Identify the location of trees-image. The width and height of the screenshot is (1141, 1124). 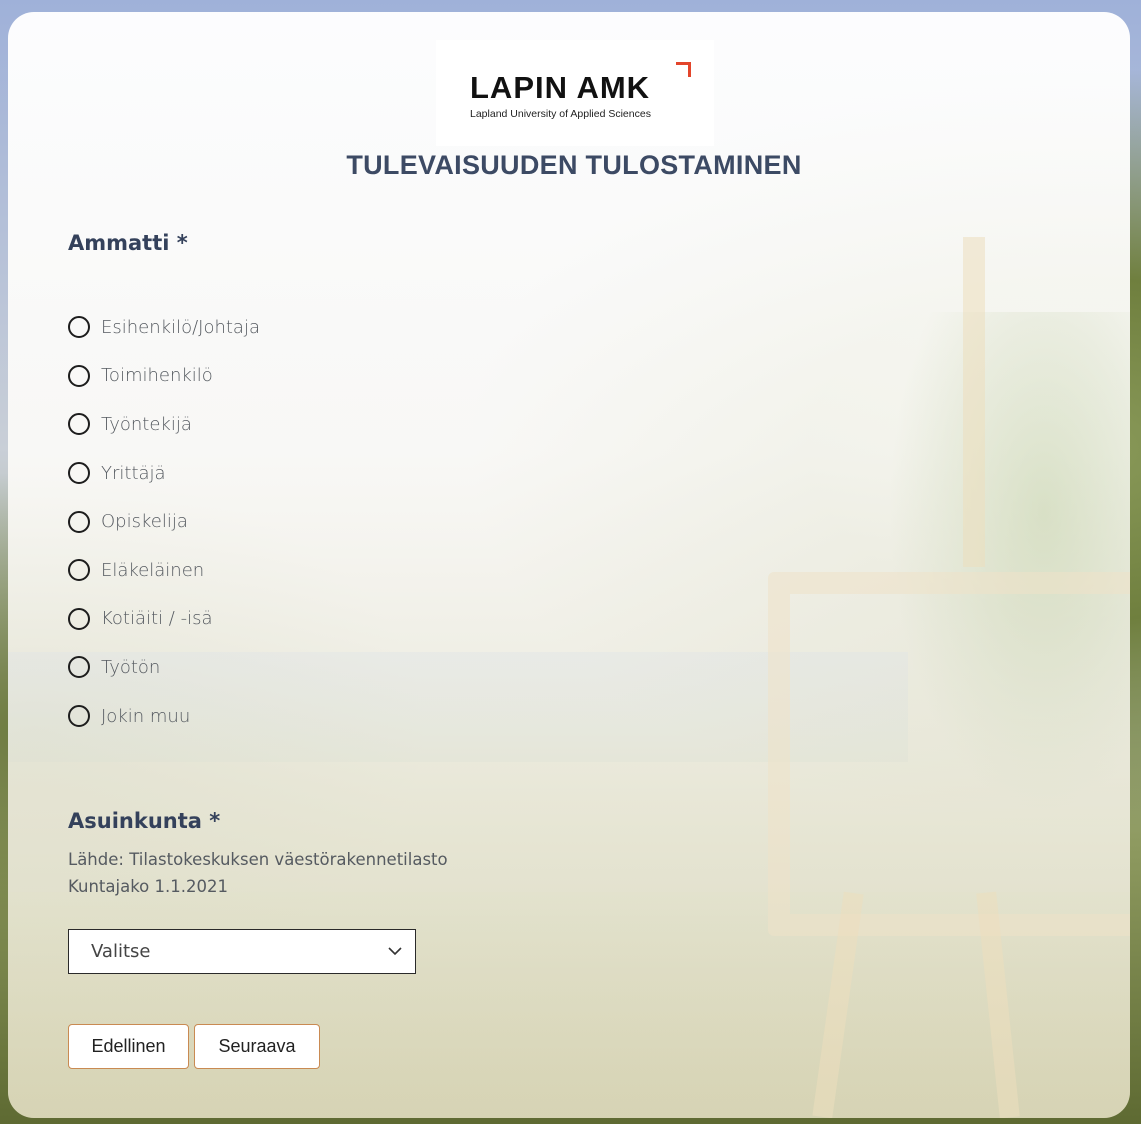
(1009, 562).